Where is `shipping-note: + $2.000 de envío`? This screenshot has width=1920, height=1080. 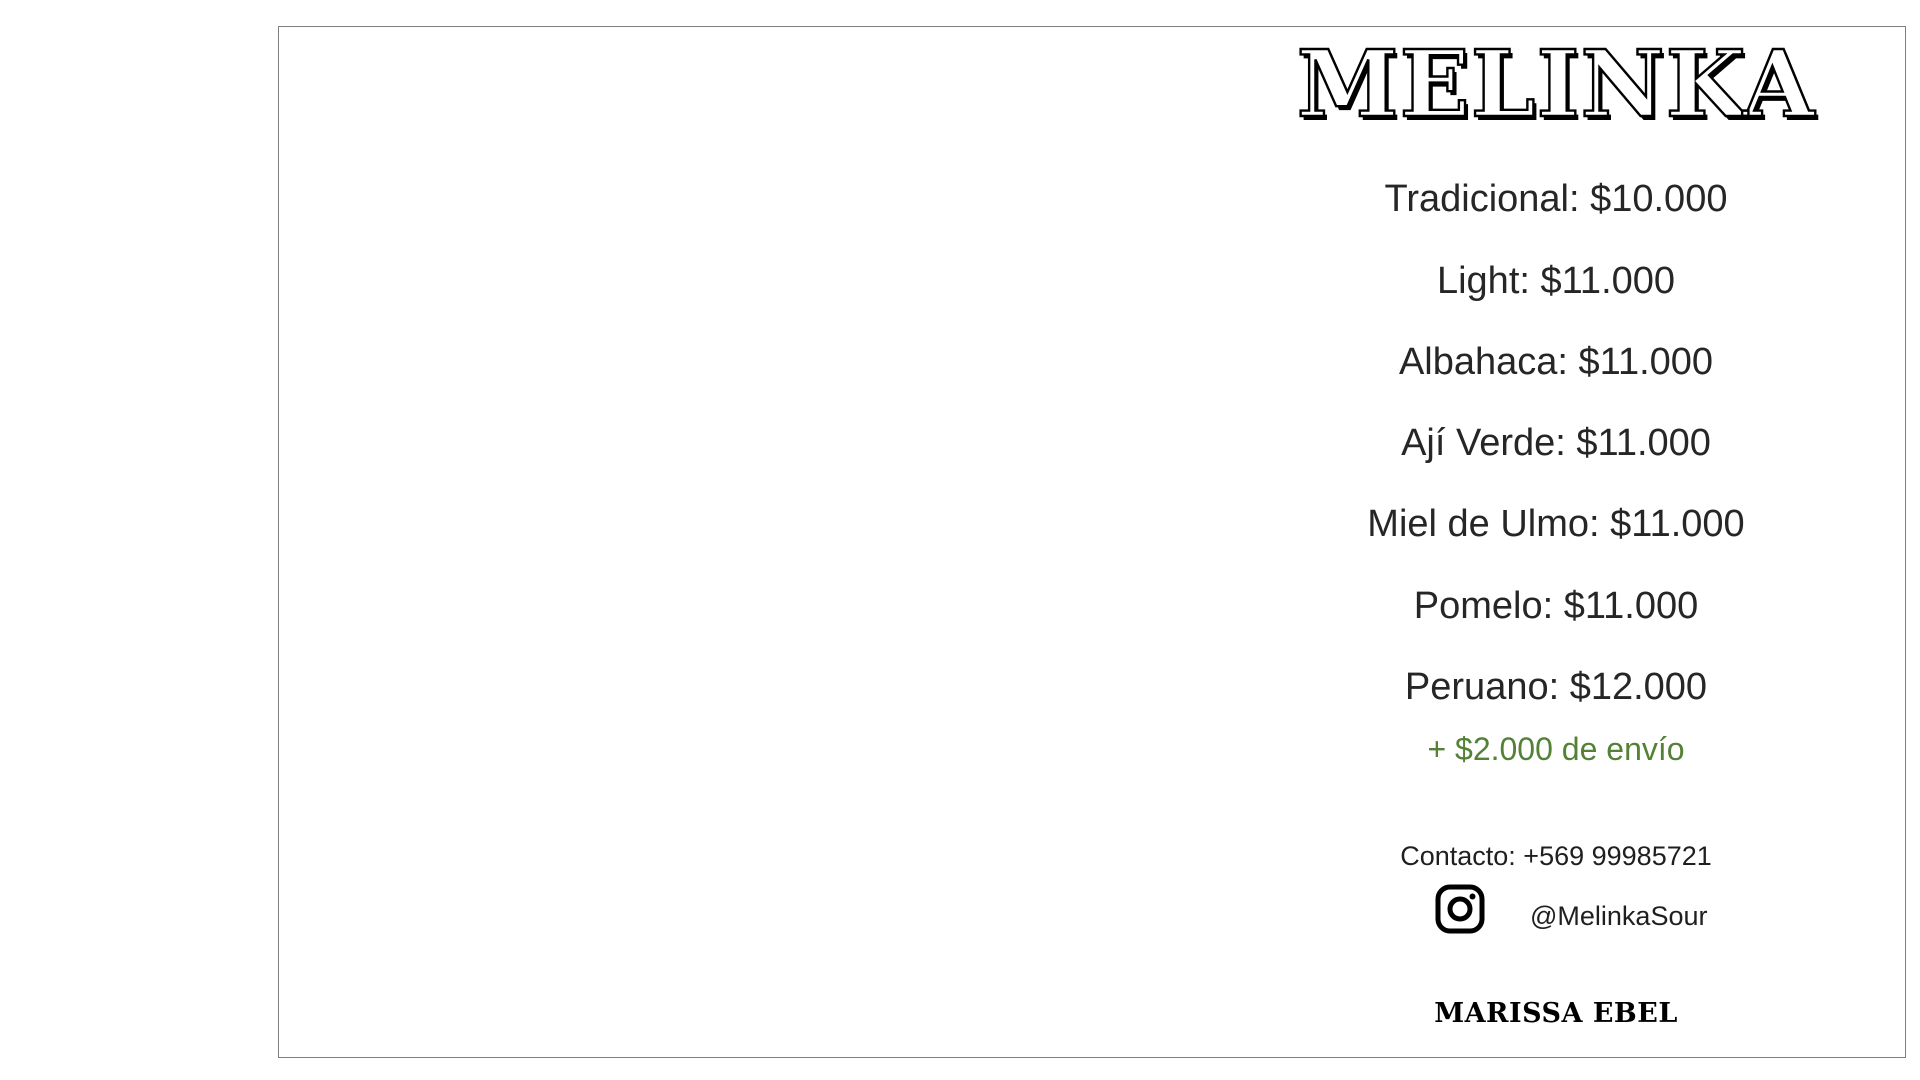
shipping-note: + $2.000 de envío is located at coordinates (1556, 749).